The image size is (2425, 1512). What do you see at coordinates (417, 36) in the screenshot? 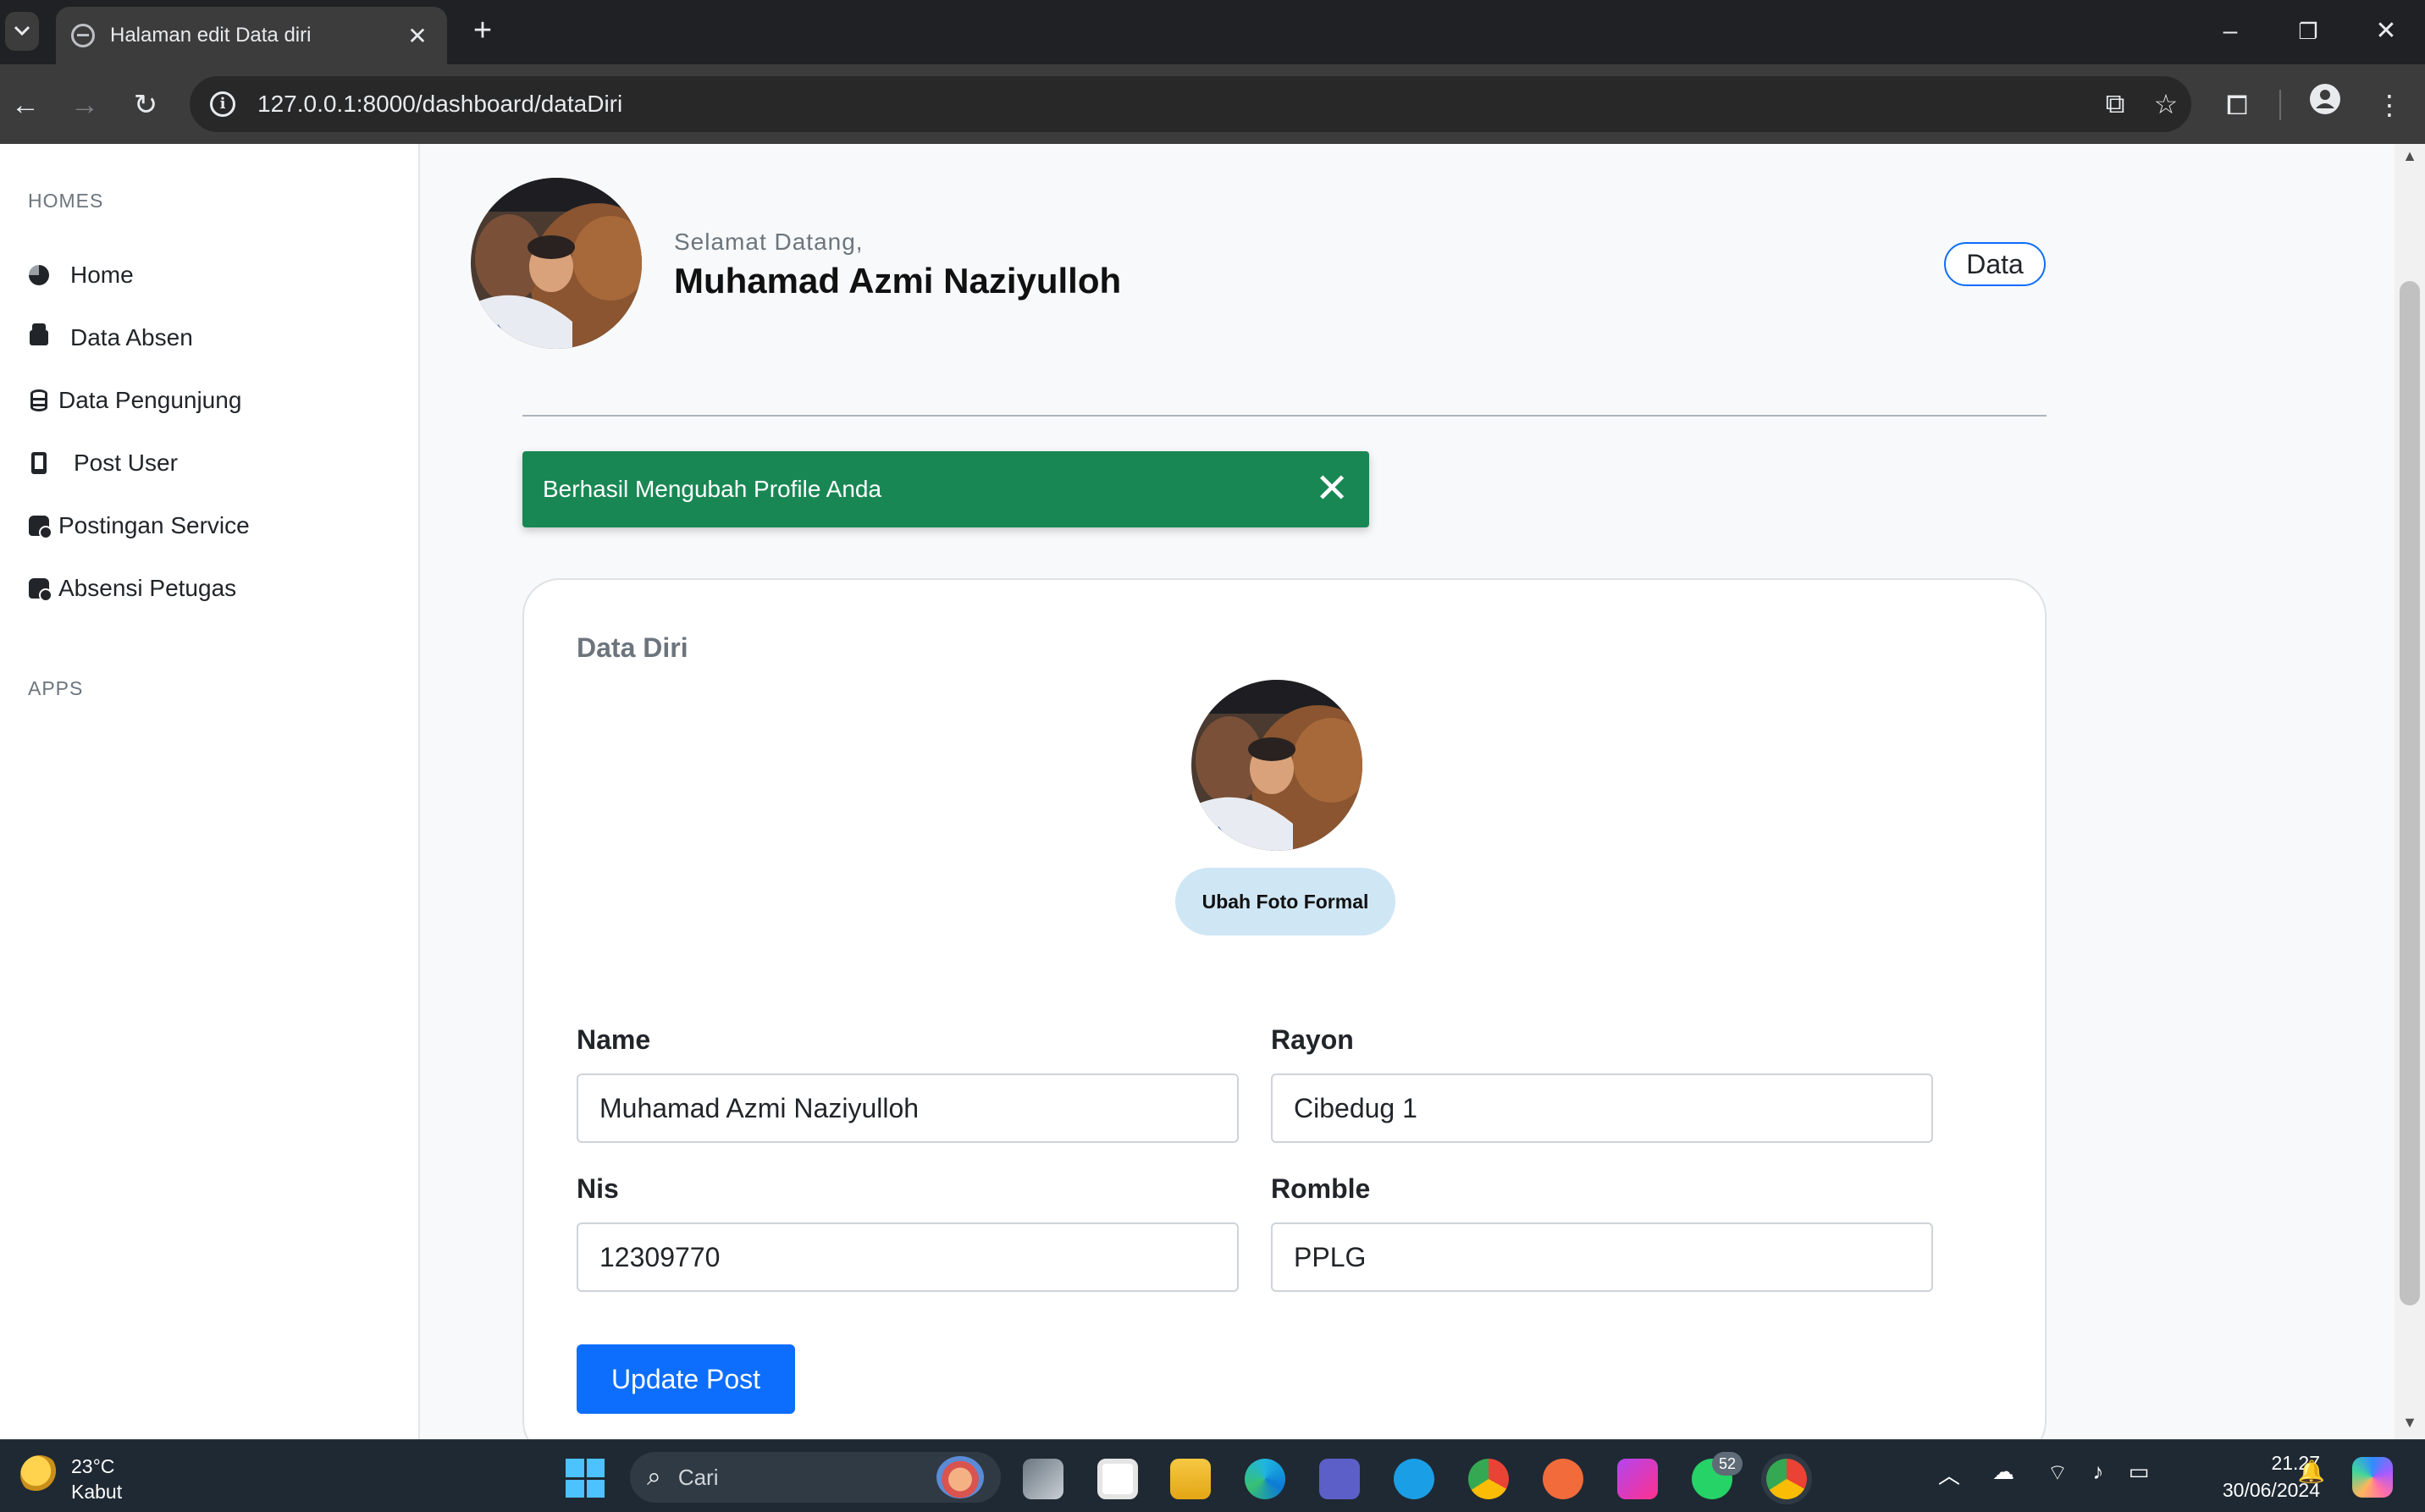
I see `close-tab-icon: ✕` at bounding box center [417, 36].